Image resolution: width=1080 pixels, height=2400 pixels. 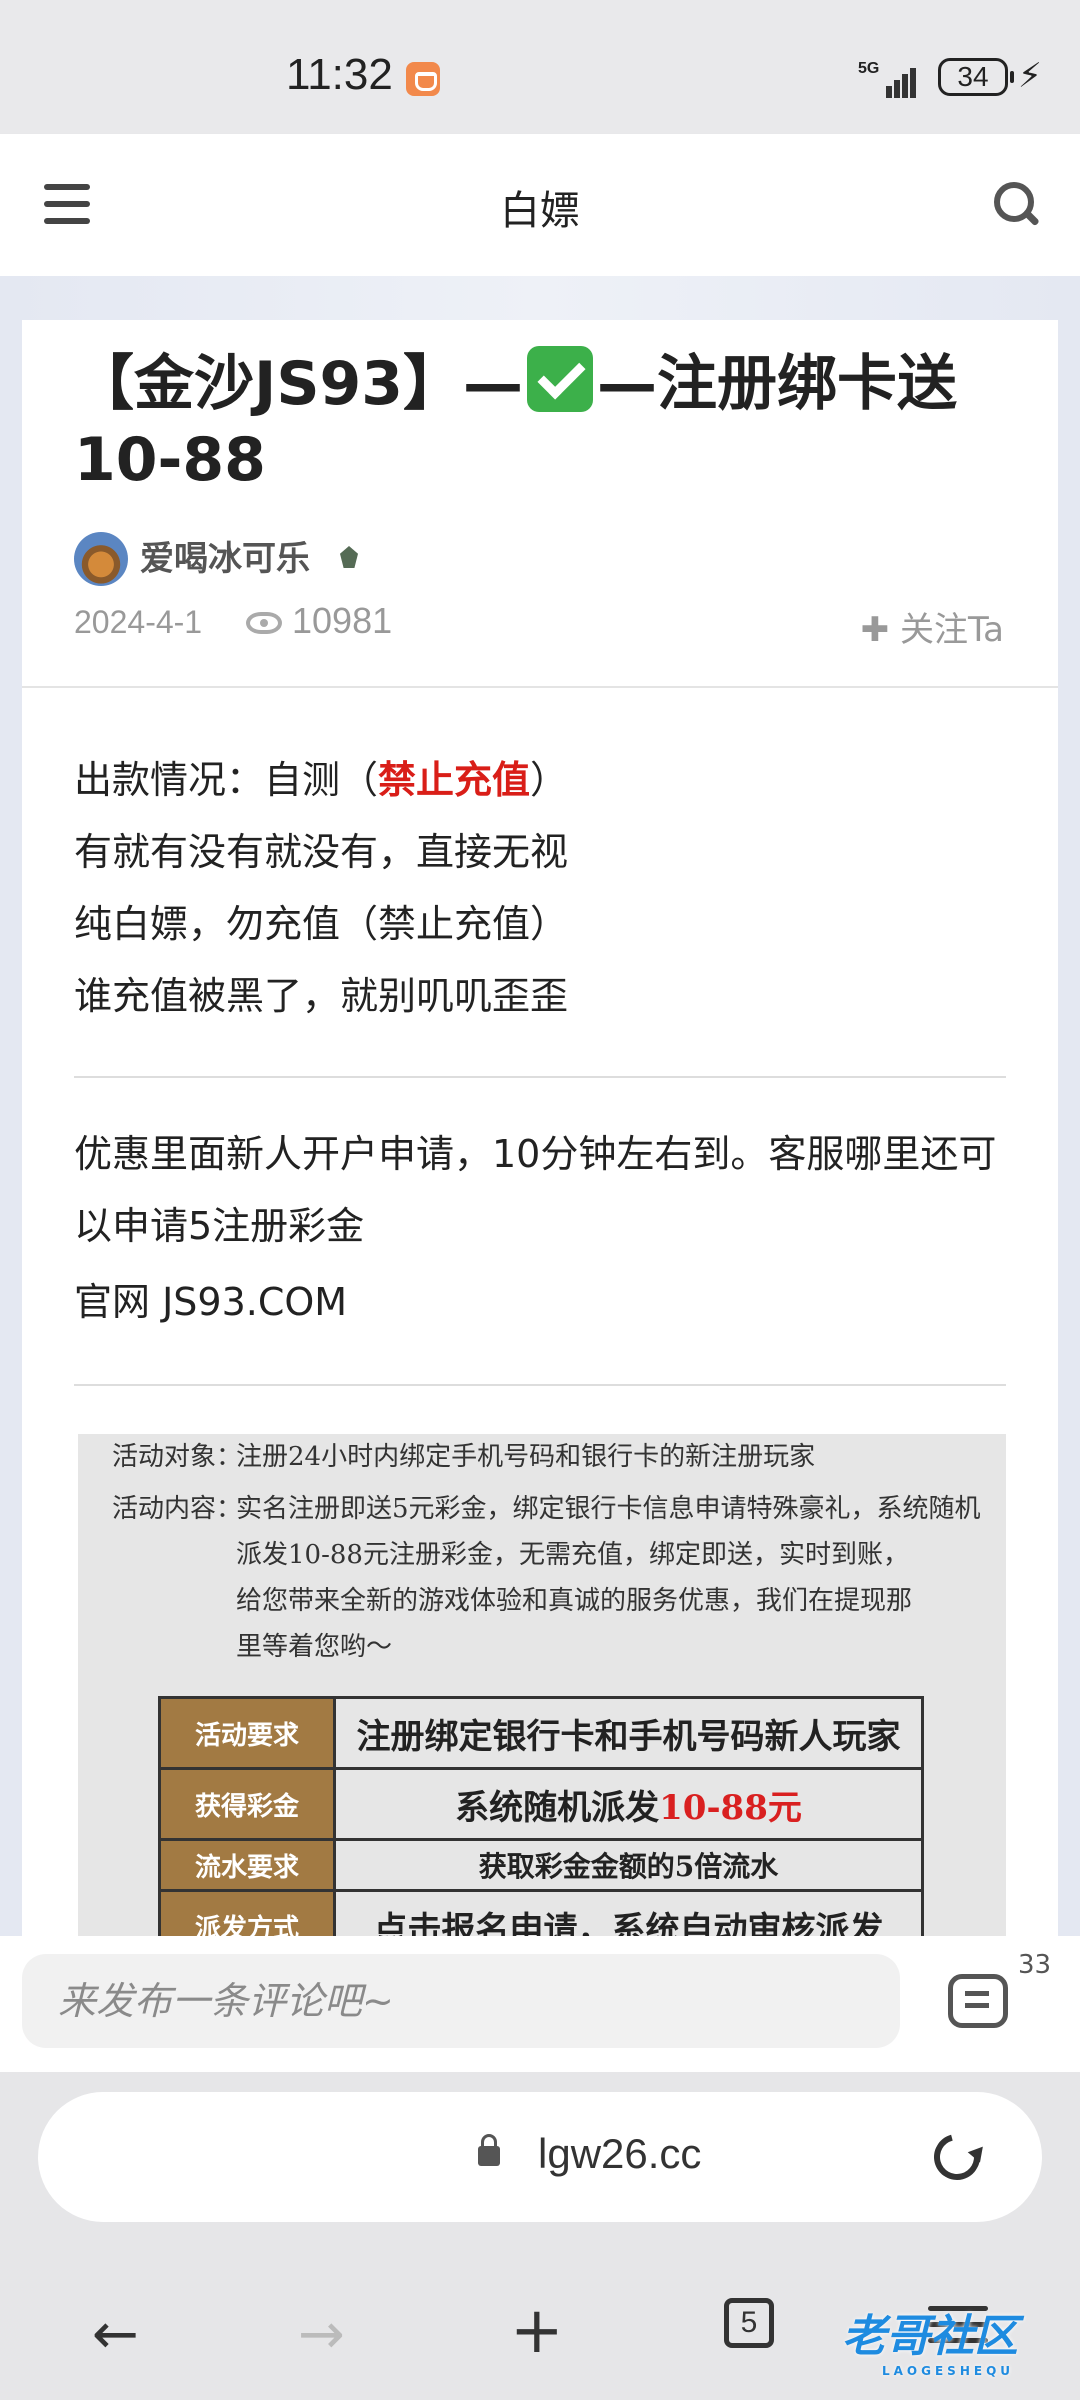 I want to click on comment-input: 来发布一条评论吧~, so click(x=461, y=2001).